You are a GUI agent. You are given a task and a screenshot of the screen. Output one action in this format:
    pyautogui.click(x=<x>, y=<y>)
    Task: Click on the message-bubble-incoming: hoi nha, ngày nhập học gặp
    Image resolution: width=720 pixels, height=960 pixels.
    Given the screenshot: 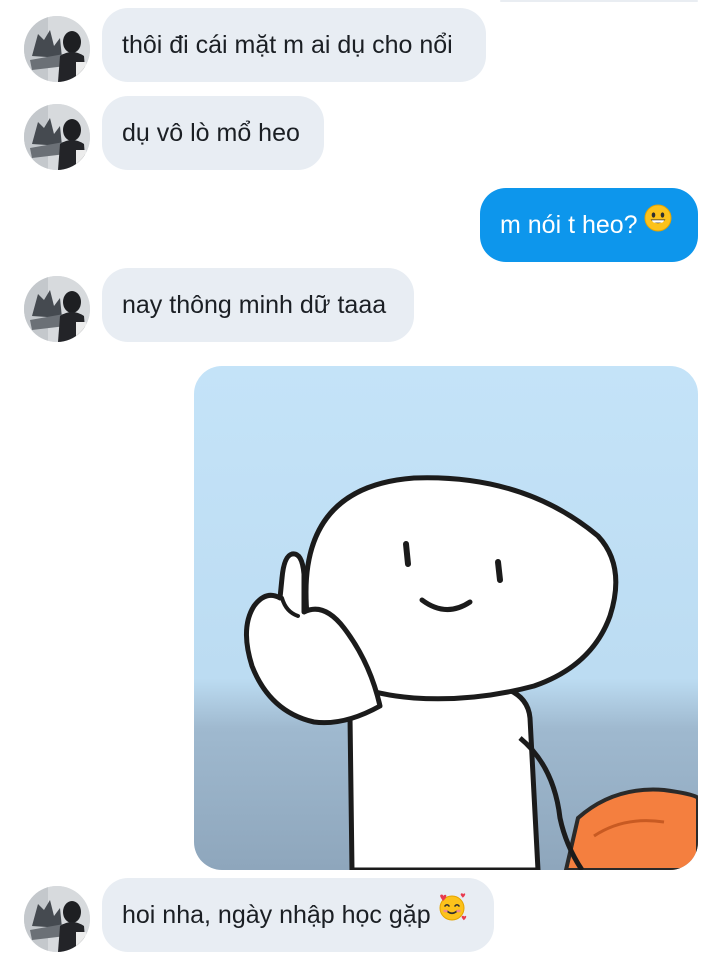 What is the action you would take?
    pyautogui.click(x=298, y=915)
    